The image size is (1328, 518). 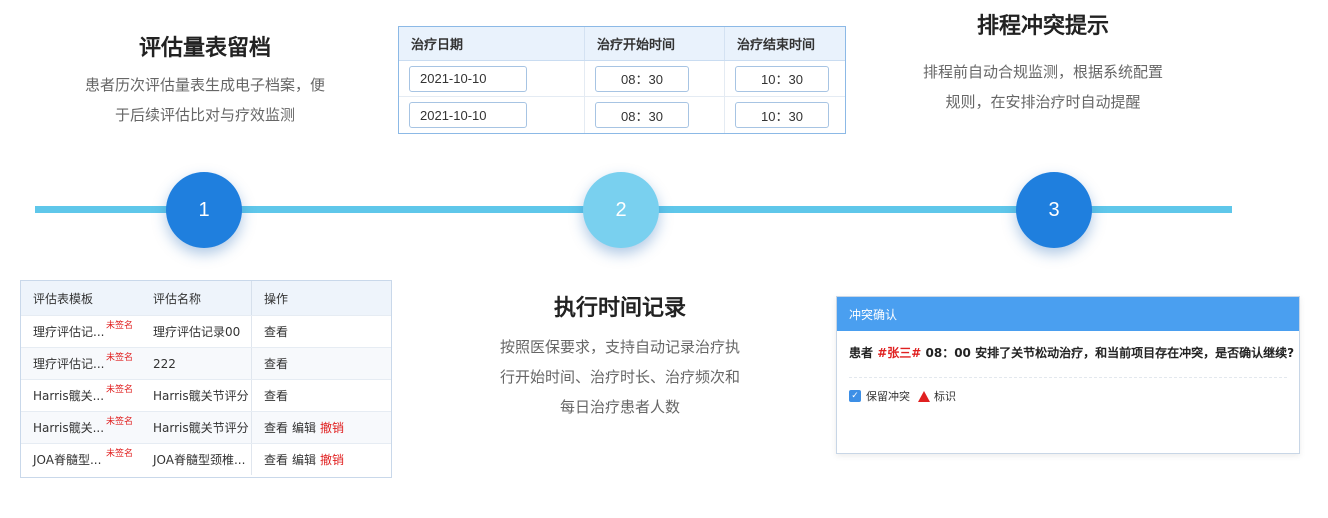 What do you see at coordinates (1068, 314) in the screenshot?
I see `dialog-title: 冲突确认` at bounding box center [1068, 314].